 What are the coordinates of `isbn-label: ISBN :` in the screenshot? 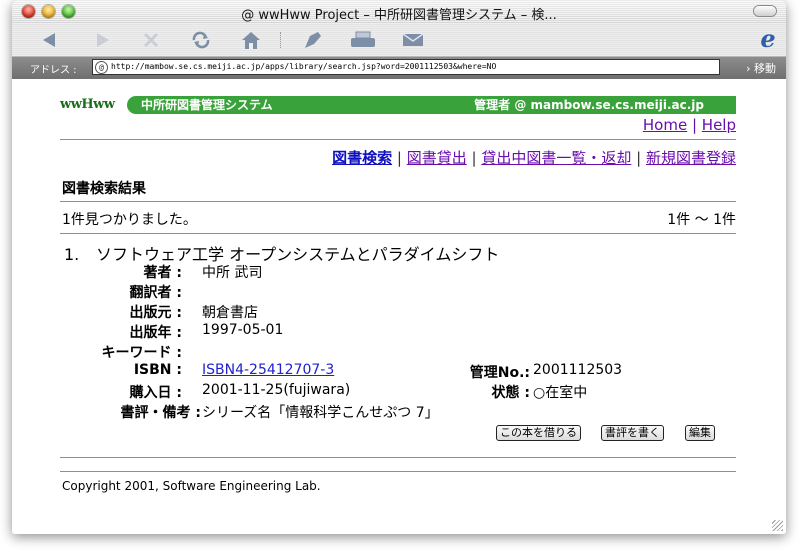 It's located at (157, 370).